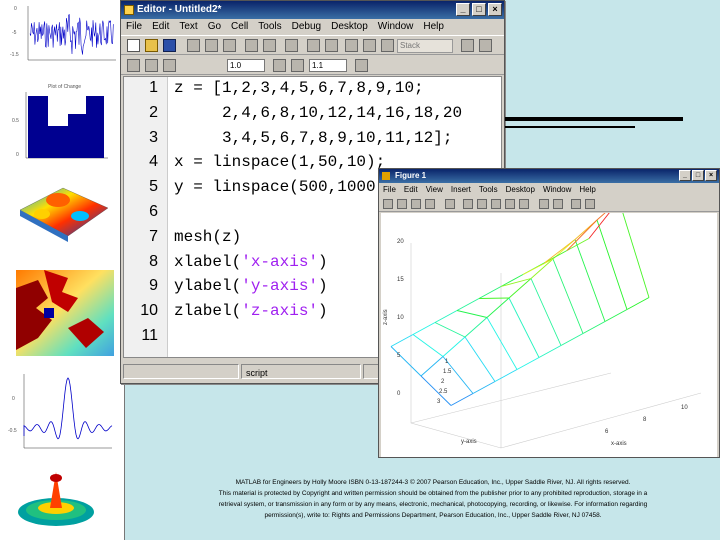 This screenshot has width=720, height=540. Describe the element at coordinates (482, 204) in the screenshot. I see `zoom-out-icon` at that location.